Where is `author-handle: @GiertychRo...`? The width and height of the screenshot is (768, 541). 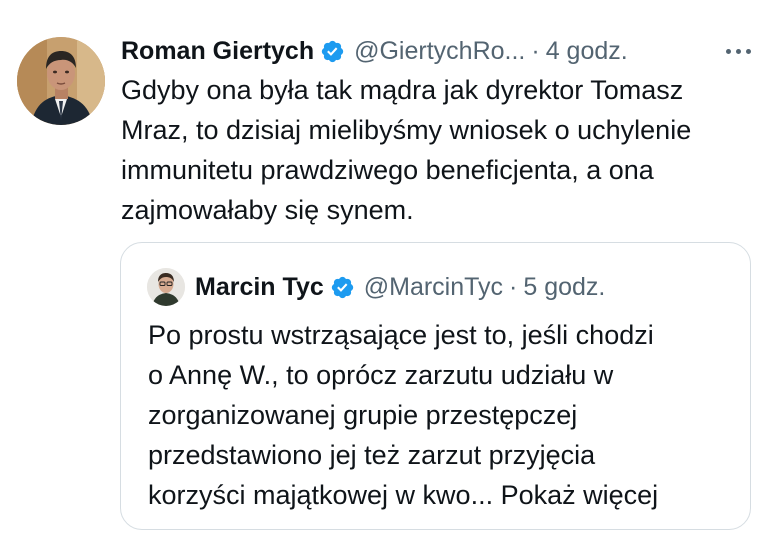 author-handle: @GiertychRo... is located at coordinates (439, 51).